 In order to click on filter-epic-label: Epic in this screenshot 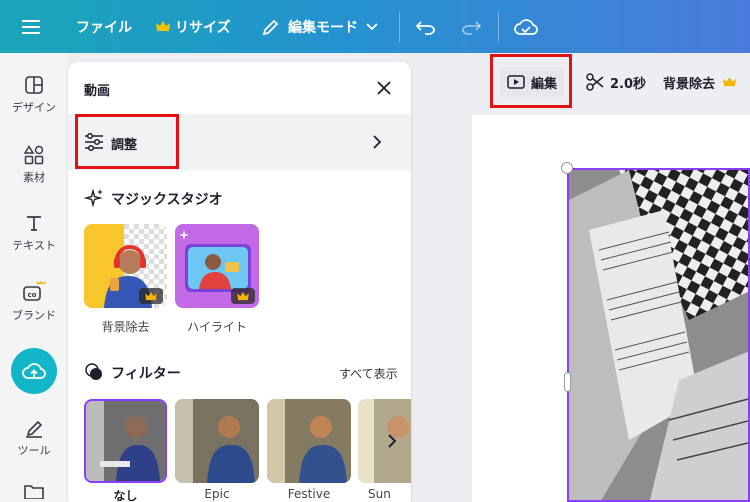, I will do `click(217, 494)`.